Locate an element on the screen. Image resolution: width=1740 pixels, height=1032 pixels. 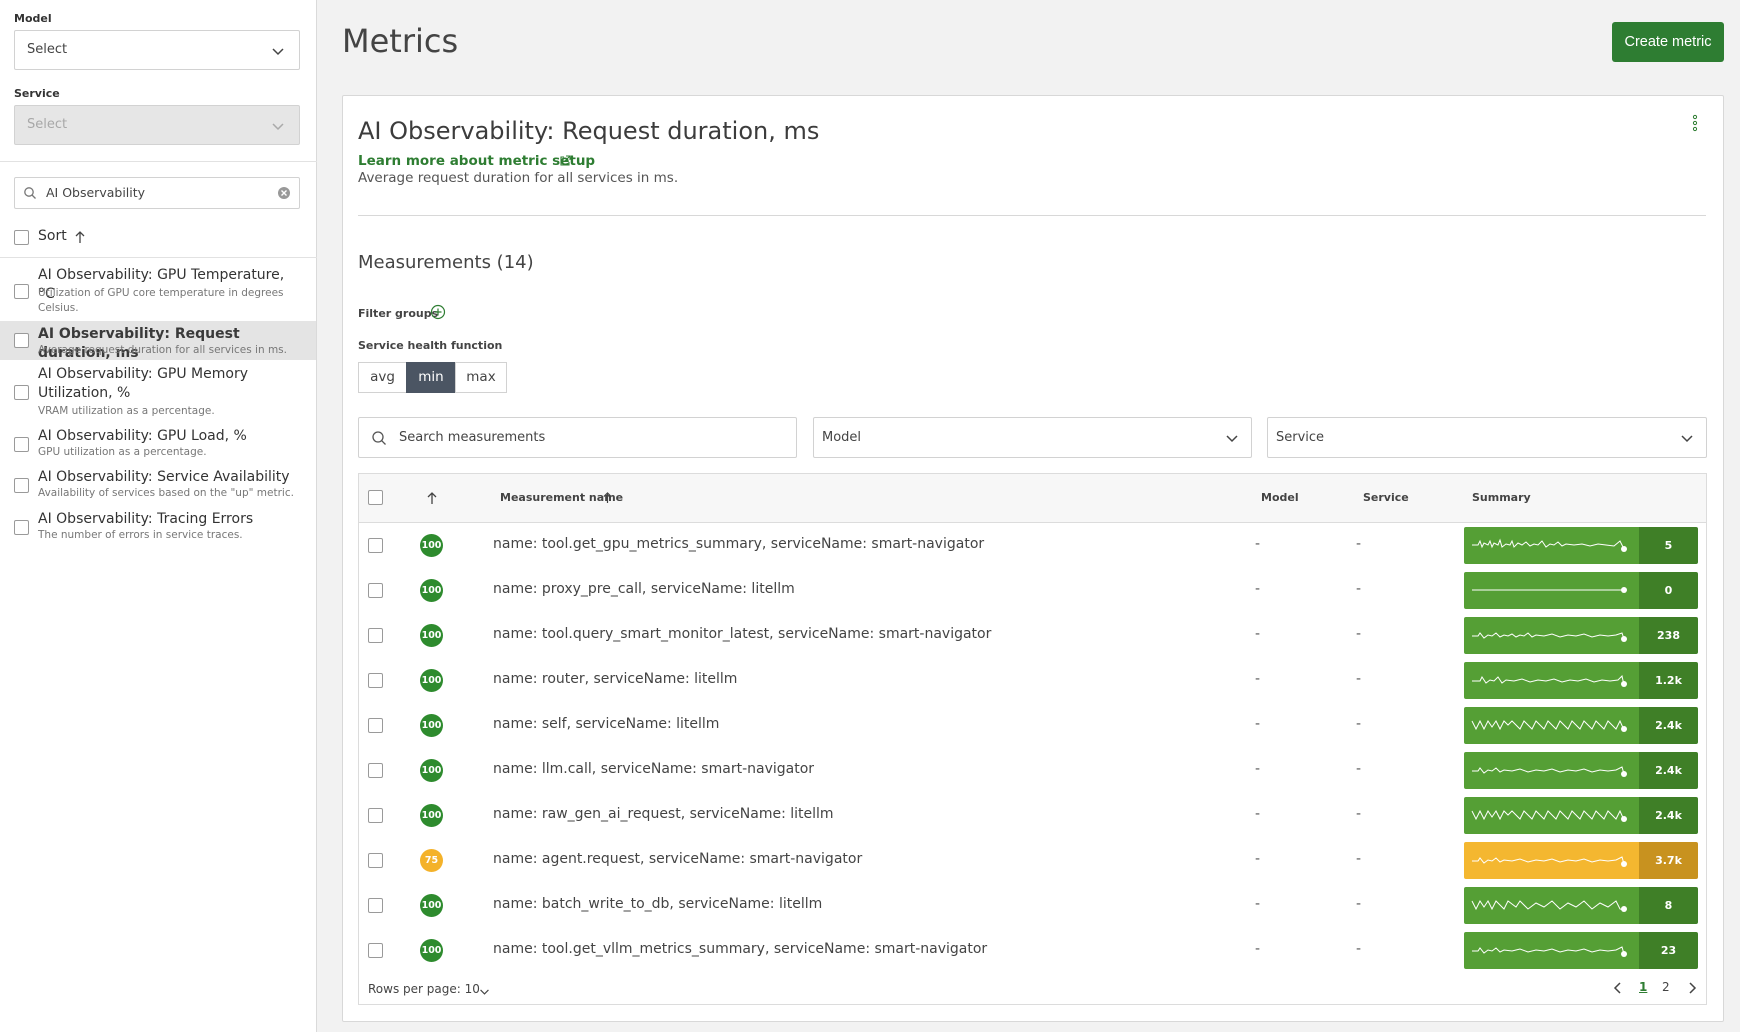
summary-sparkline: 5 is located at coordinates (1581, 545).